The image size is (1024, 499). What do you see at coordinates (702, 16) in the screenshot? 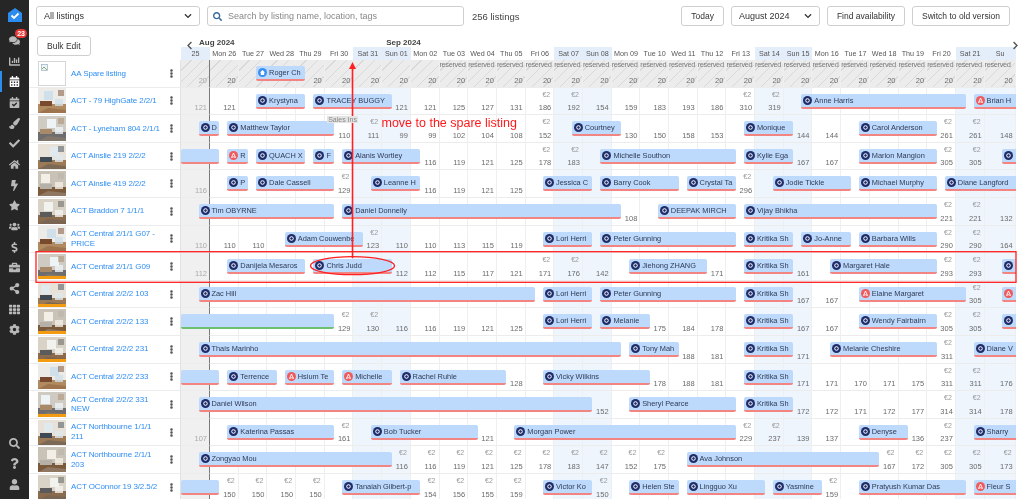
I see `today-button: Today` at bounding box center [702, 16].